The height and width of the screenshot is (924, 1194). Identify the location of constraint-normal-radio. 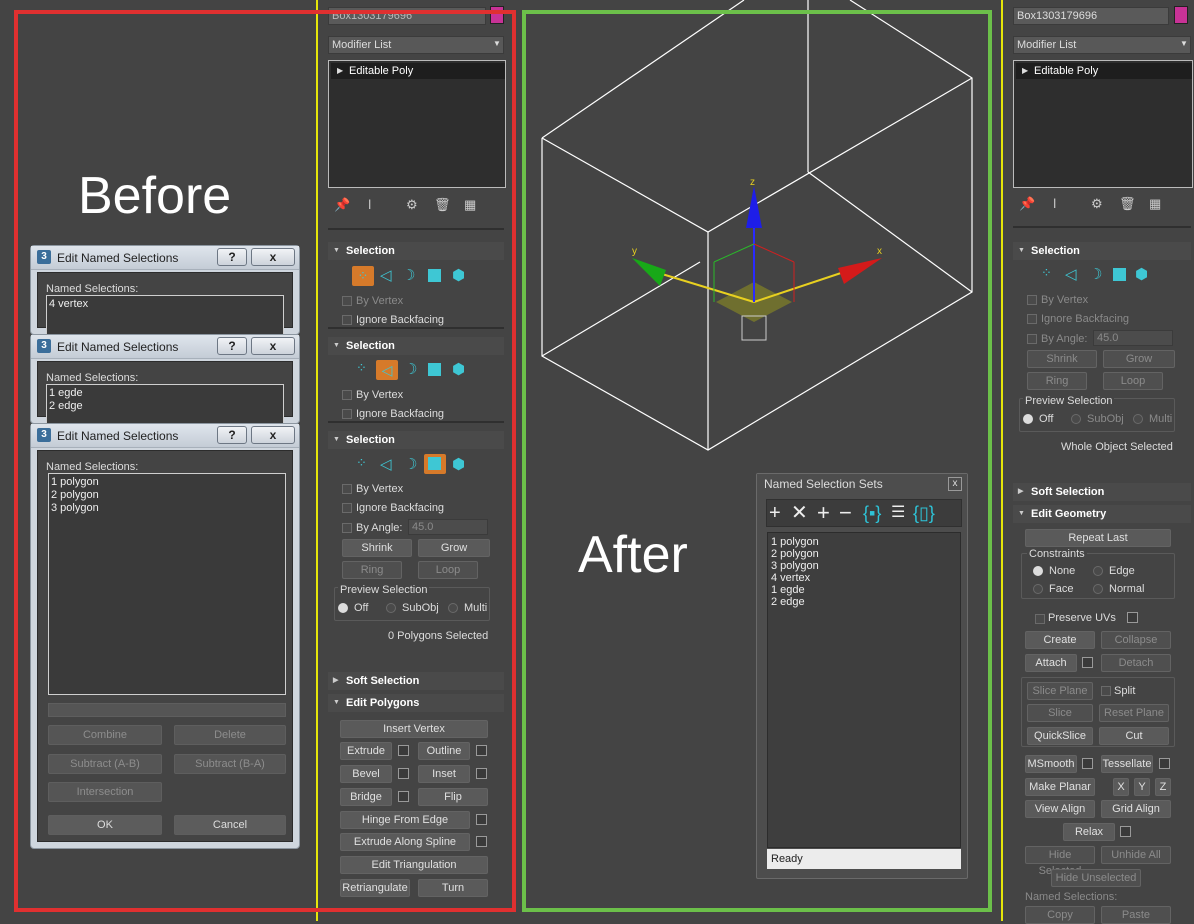
(1098, 589).